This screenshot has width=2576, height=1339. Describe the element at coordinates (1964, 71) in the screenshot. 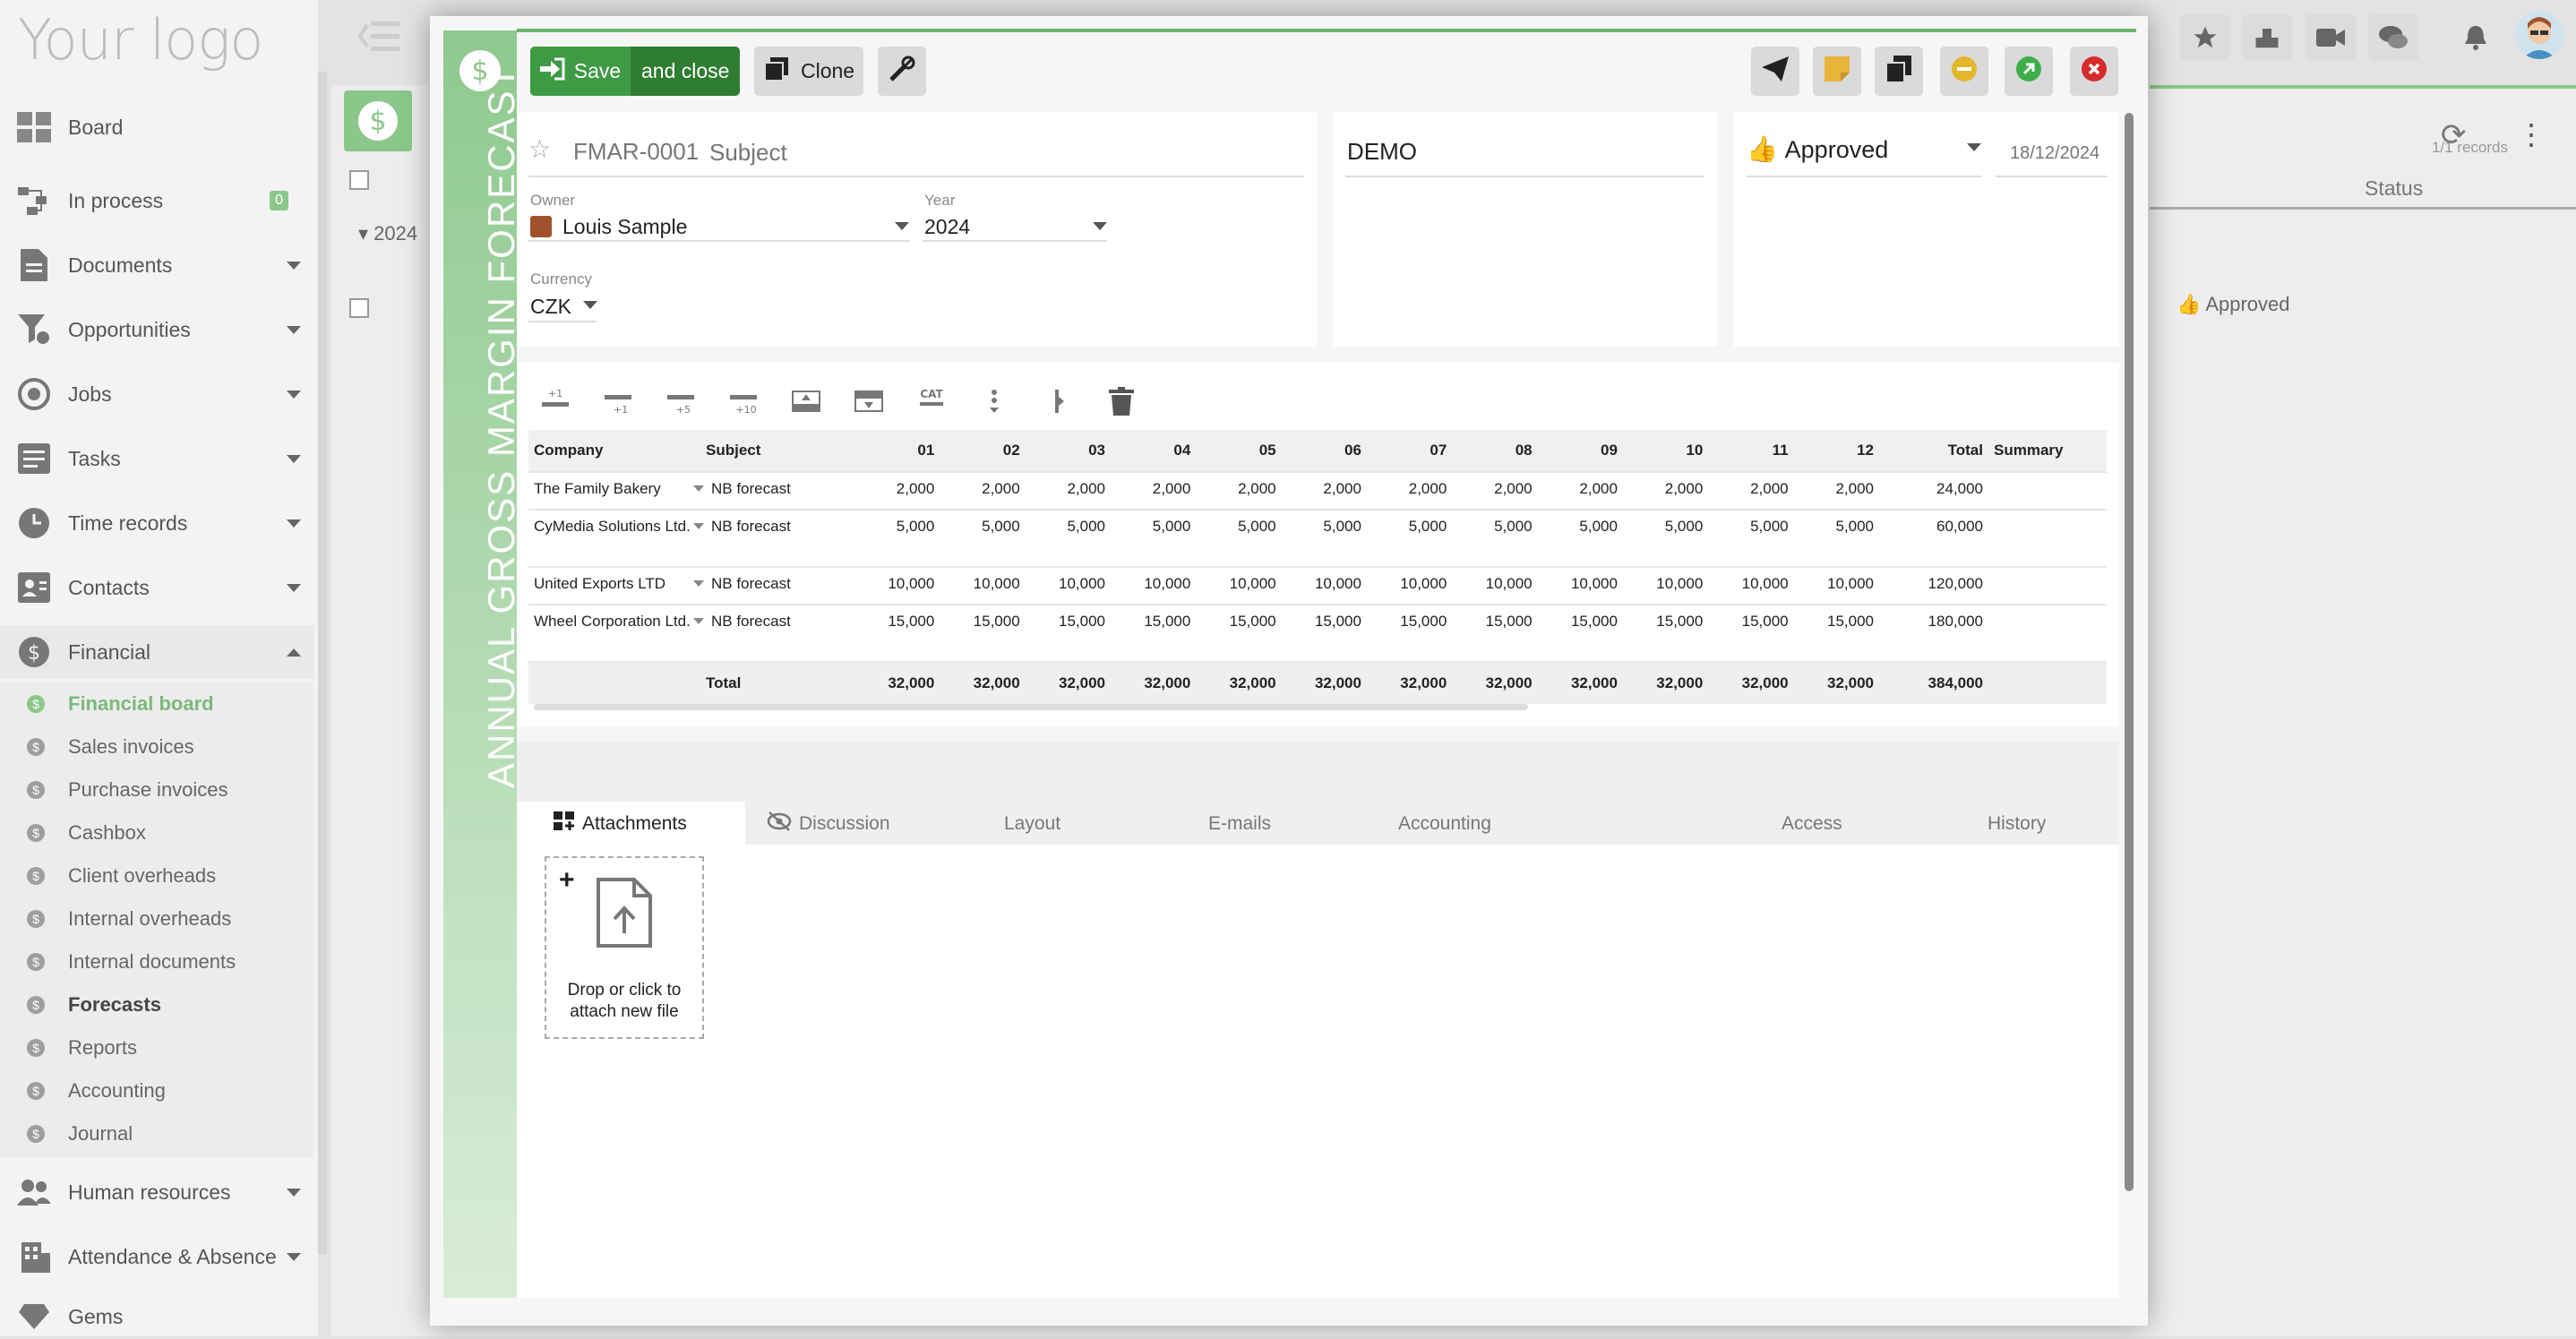

I see `minimize-button` at that location.